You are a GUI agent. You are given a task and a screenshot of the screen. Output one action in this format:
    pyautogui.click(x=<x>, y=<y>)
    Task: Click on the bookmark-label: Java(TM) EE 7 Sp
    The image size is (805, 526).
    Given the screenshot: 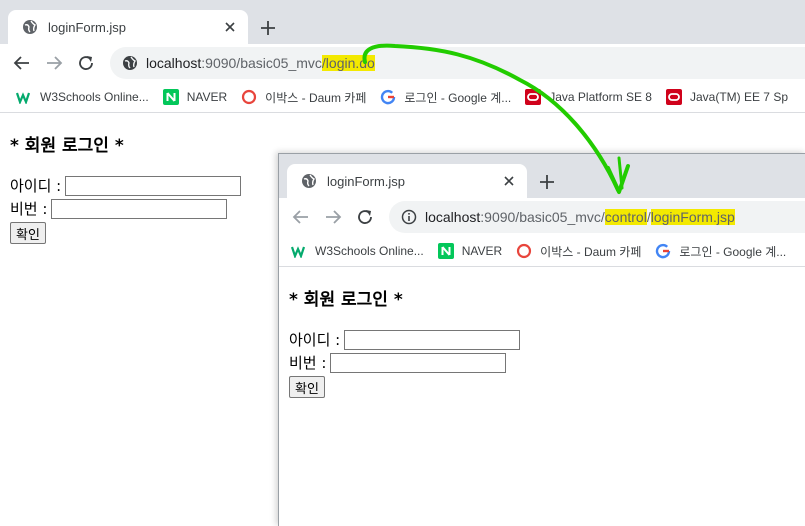 What is the action you would take?
    pyautogui.click(x=738, y=97)
    